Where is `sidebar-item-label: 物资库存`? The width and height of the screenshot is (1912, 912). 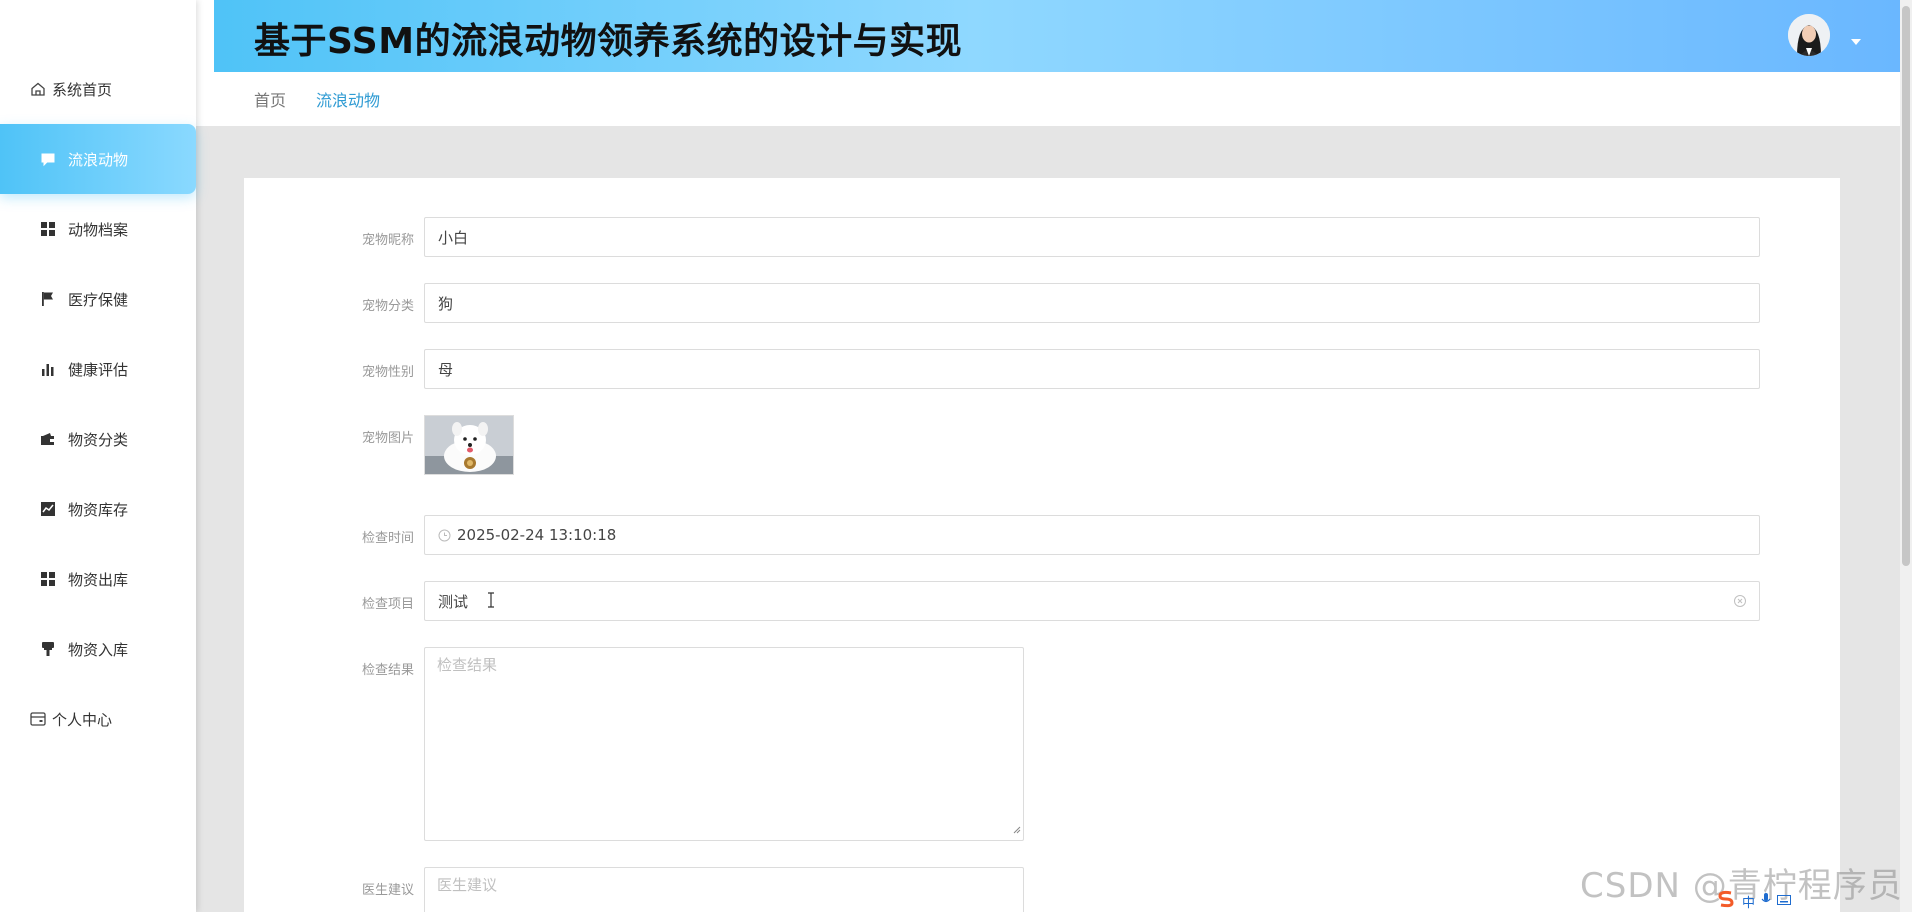 sidebar-item-label: 物资库存 is located at coordinates (98, 509).